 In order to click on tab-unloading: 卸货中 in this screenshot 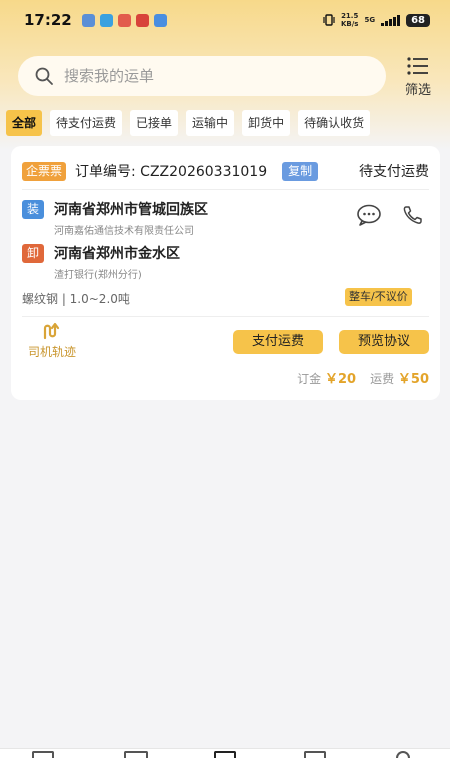, I will do `click(266, 123)`.